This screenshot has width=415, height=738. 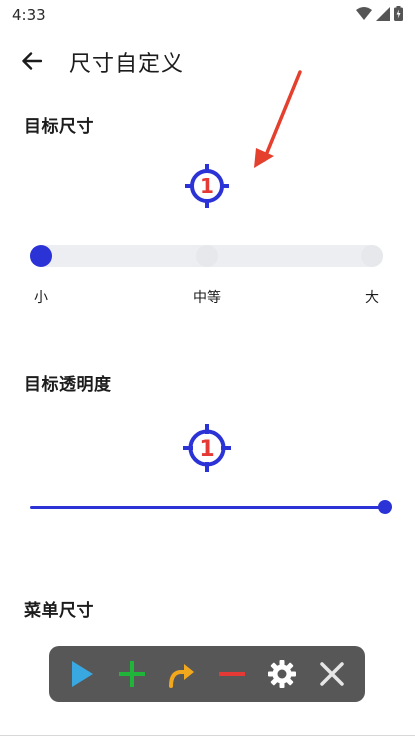 What do you see at coordinates (29, 15) in the screenshot?
I see `status-time: 4:33` at bounding box center [29, 15].